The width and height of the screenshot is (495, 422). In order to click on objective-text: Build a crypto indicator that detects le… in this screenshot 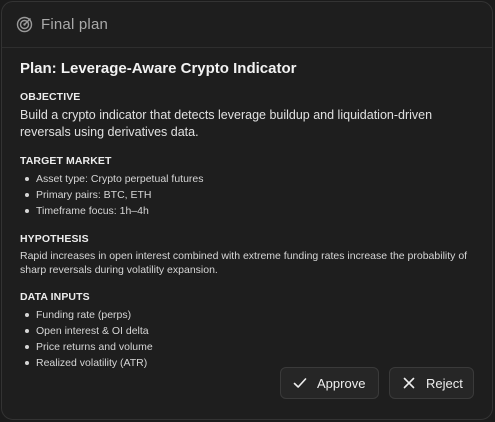, I will do `click(226, 123)`.